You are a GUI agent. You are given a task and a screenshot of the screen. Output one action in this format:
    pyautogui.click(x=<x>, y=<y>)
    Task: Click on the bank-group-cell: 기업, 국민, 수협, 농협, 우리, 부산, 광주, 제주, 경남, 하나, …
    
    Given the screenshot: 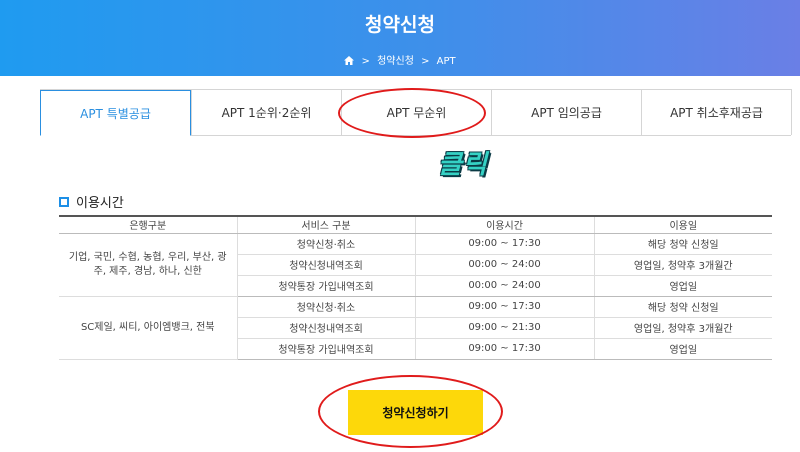 What is the action you would take?
    pyautogui.click(x=148, y=265)
    